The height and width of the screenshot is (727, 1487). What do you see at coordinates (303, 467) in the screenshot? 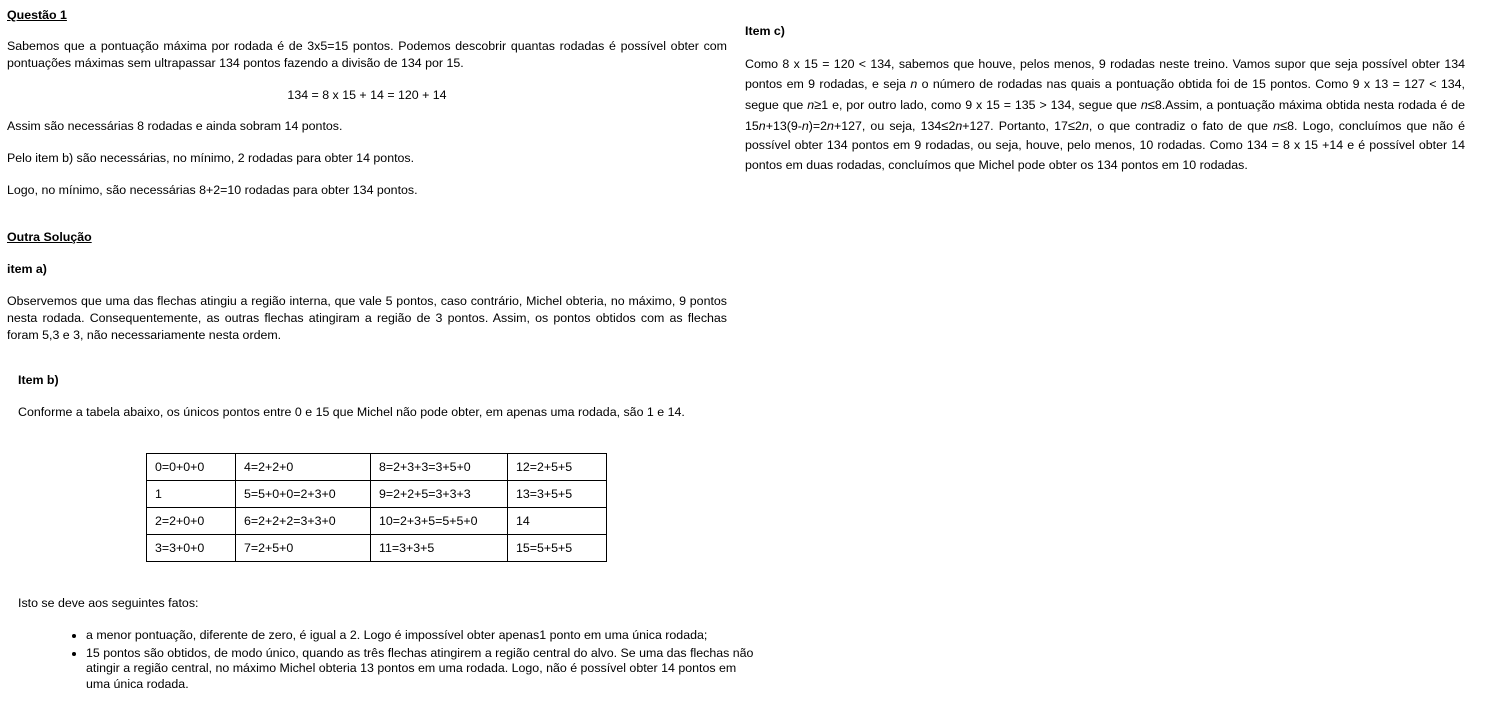
I see `table-cell: 4=2+2+0` at bounding box center [303, 467].